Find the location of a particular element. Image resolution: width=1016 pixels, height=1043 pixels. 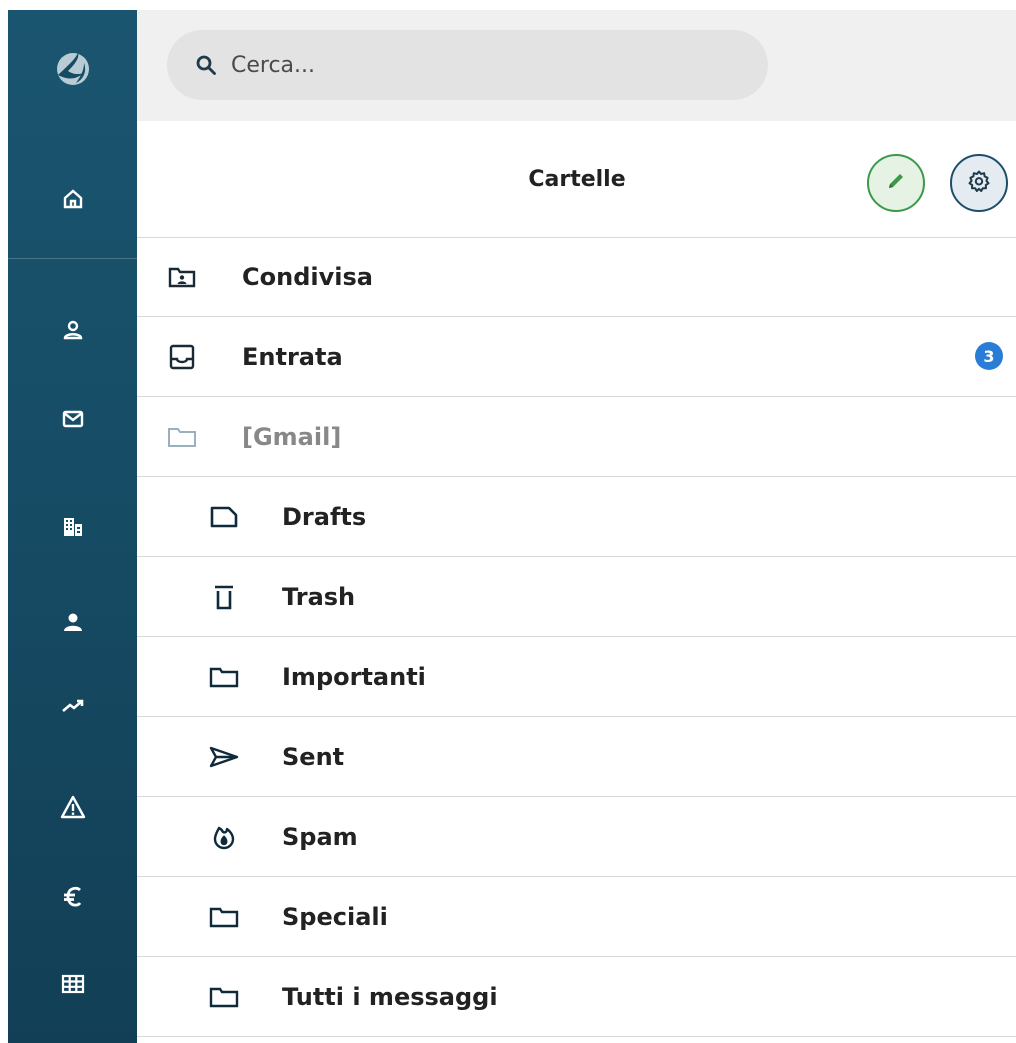

euro-icon is located at coordinates (73, 897).